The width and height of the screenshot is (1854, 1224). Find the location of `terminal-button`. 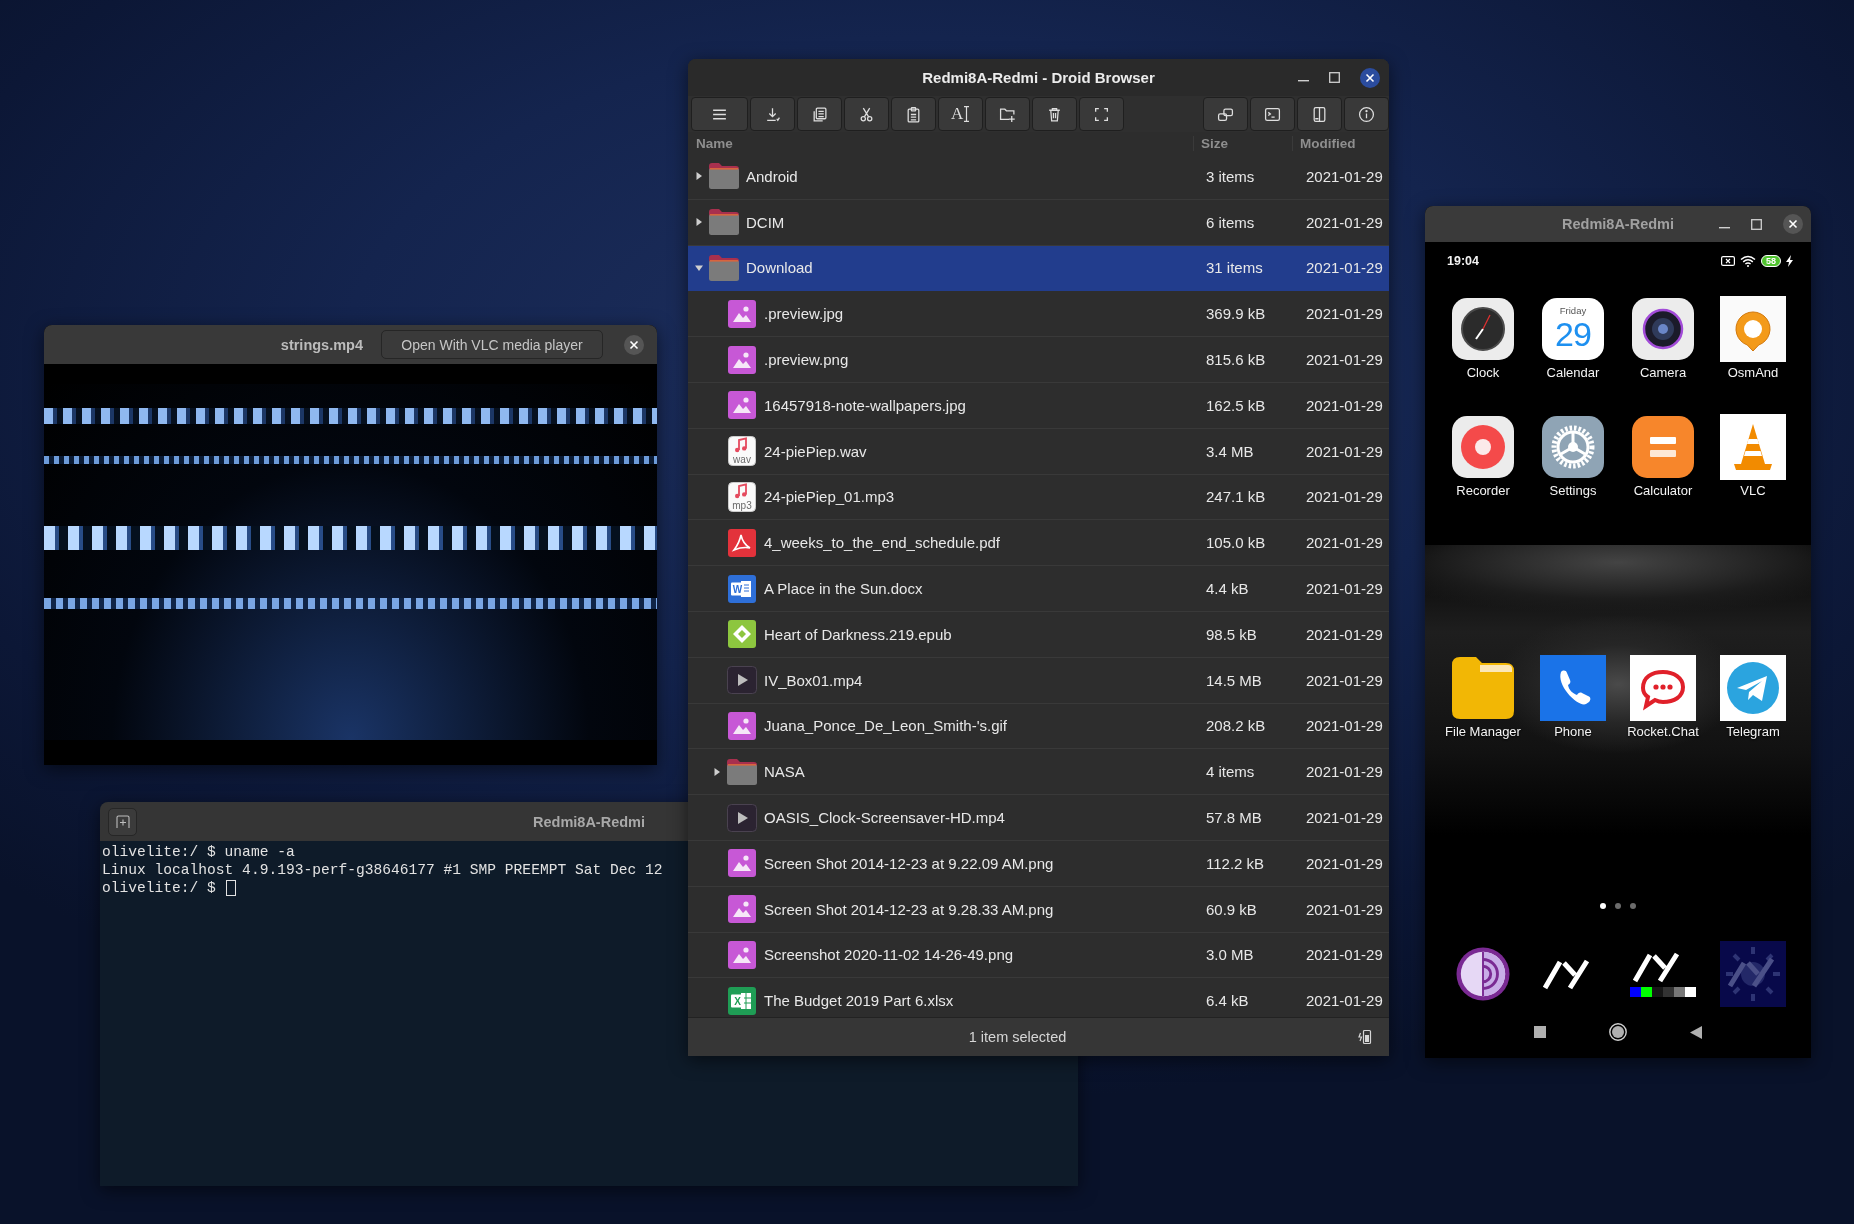

terminal-button is located at coordinates (1272, 114).